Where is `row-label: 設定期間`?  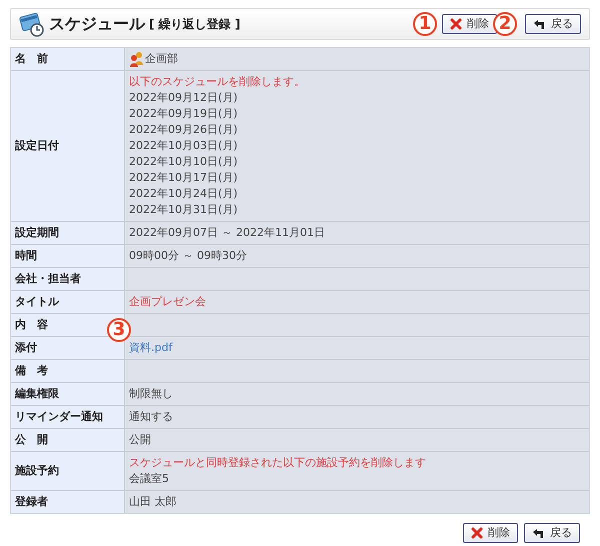 row-label: 設定期間 is located at coordinates (68, 233).